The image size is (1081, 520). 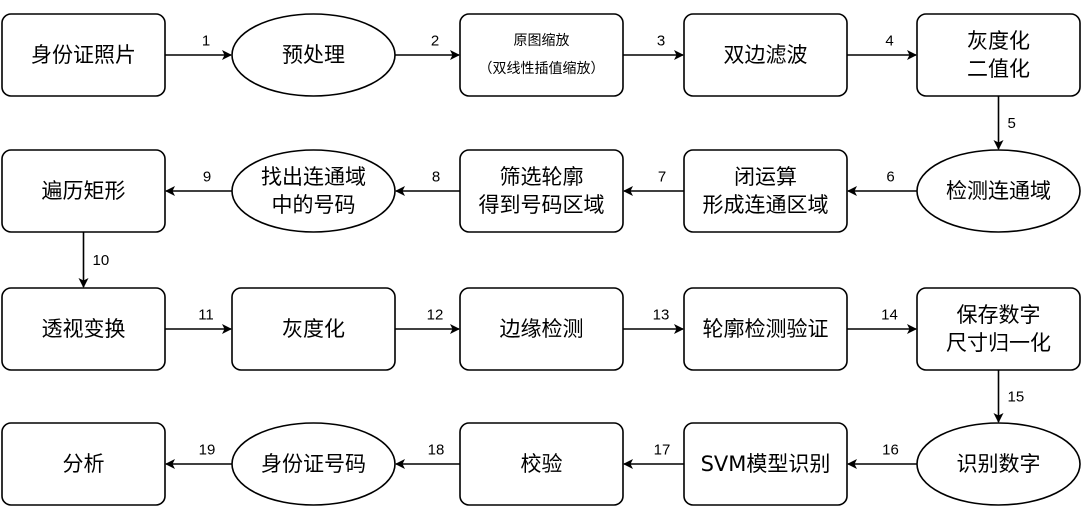 What do you see at coordinates (542, 205) in the screenshot?
I see `node-label: 得到号码区域` at bounding box center [542, 205].